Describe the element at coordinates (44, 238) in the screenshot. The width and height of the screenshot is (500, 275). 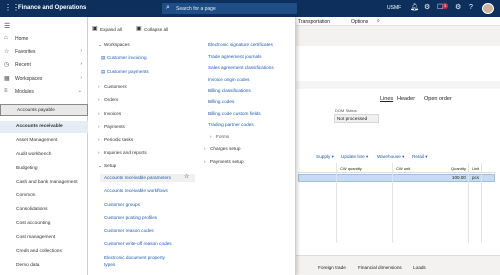
I see `module-cost-management: Cost management` at that location.